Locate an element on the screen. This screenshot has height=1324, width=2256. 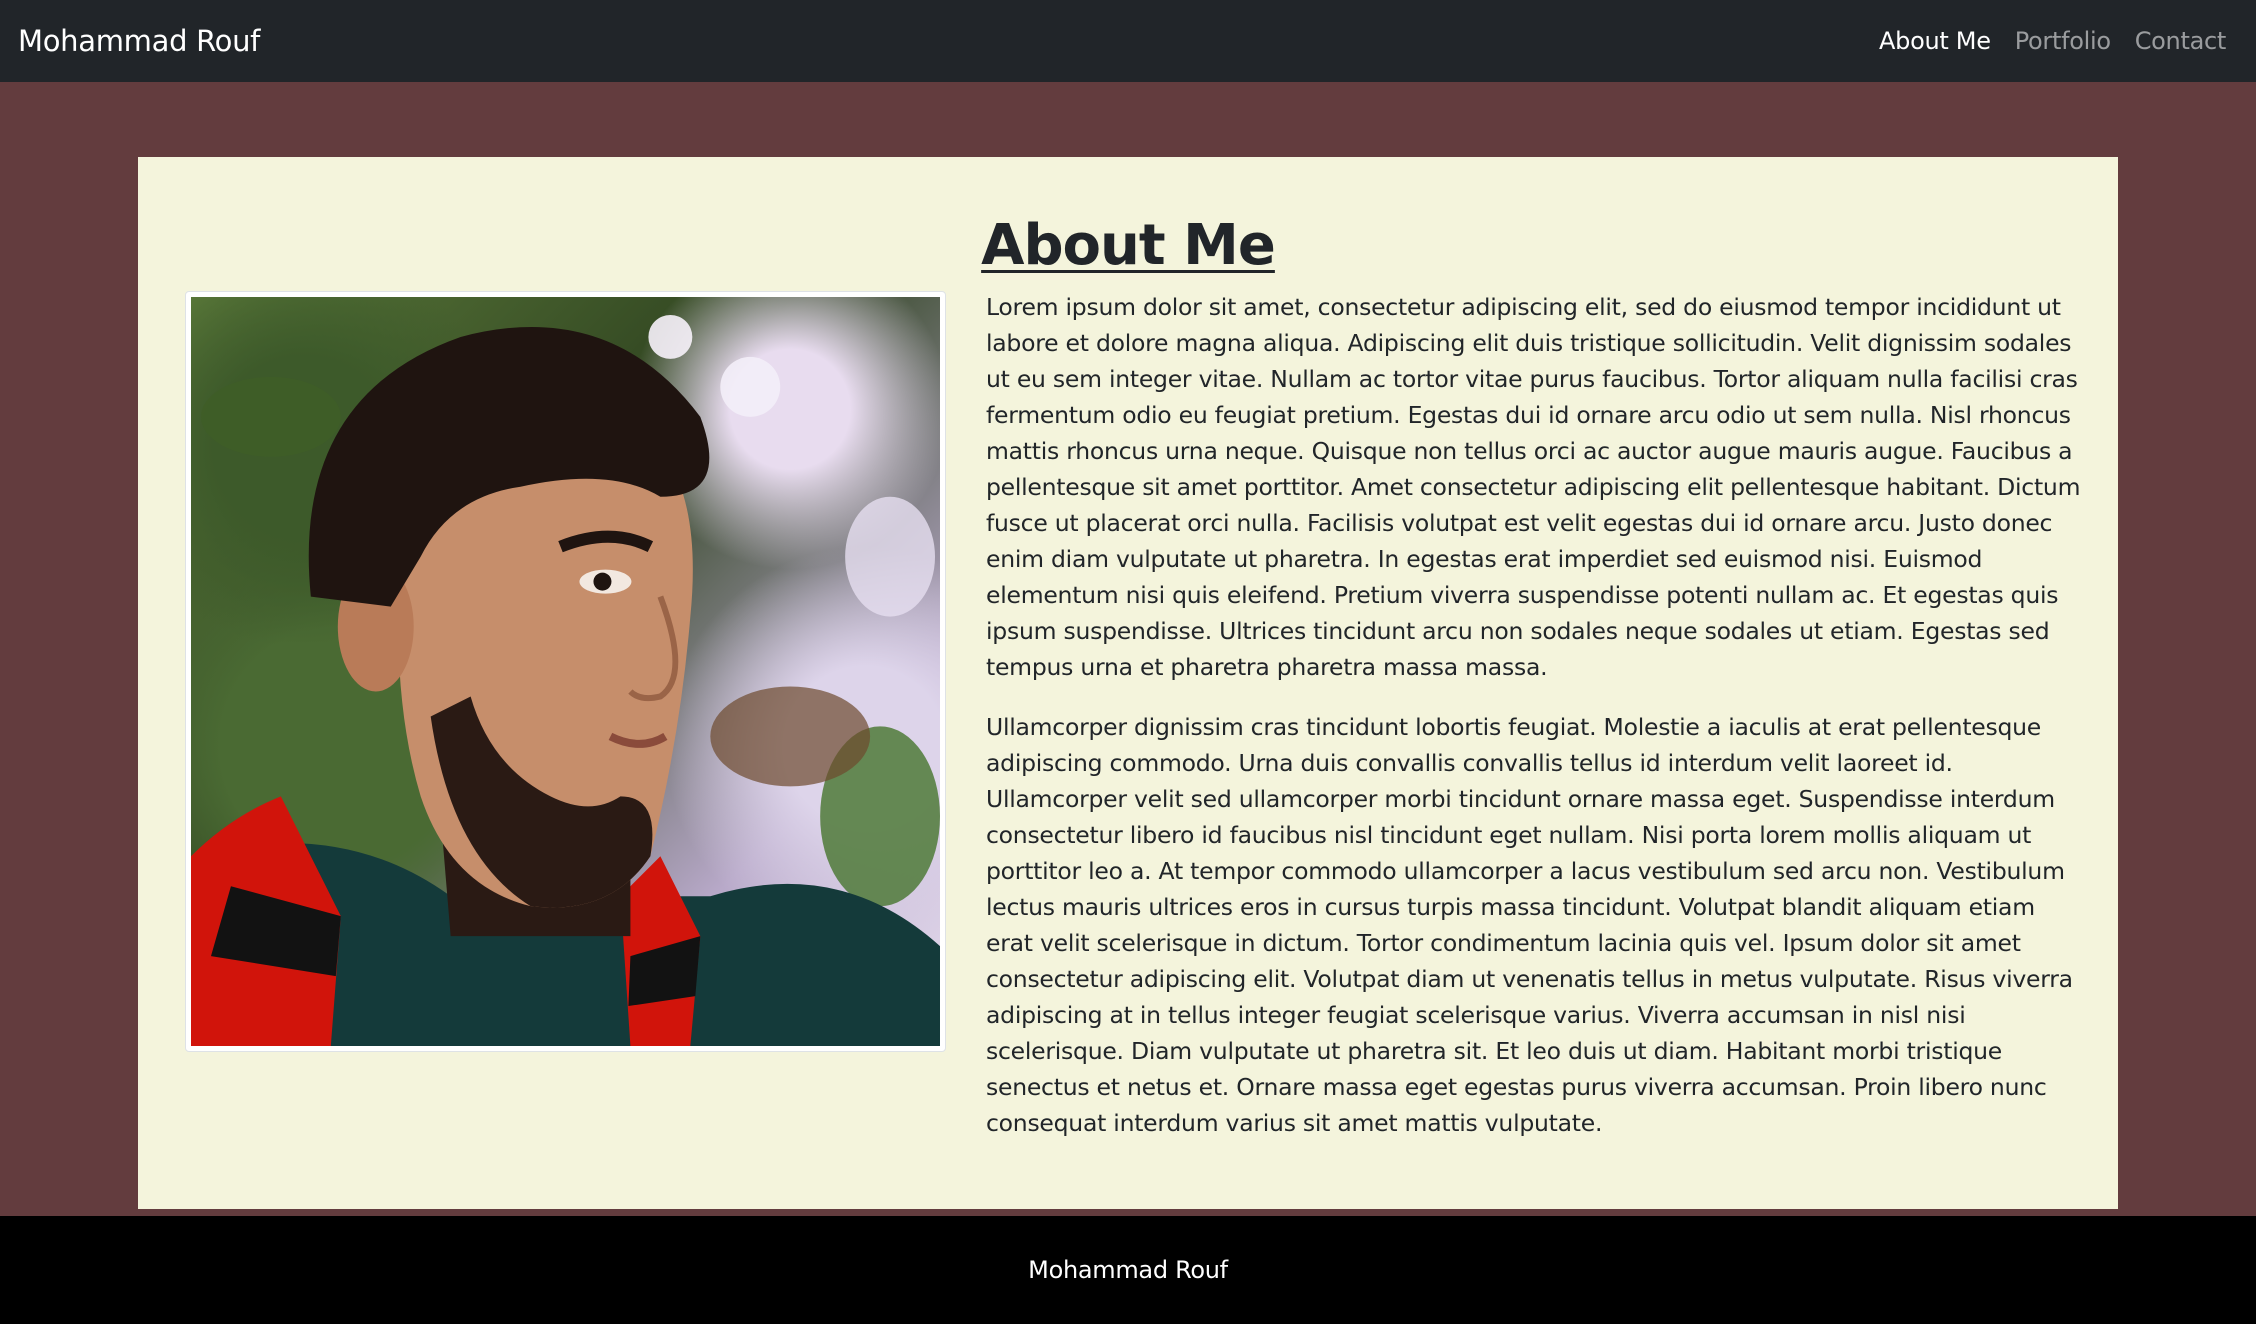
top-navbar: Mohammad Rouf About Me Portfolio Contact is located at coordinates (1128, 41).